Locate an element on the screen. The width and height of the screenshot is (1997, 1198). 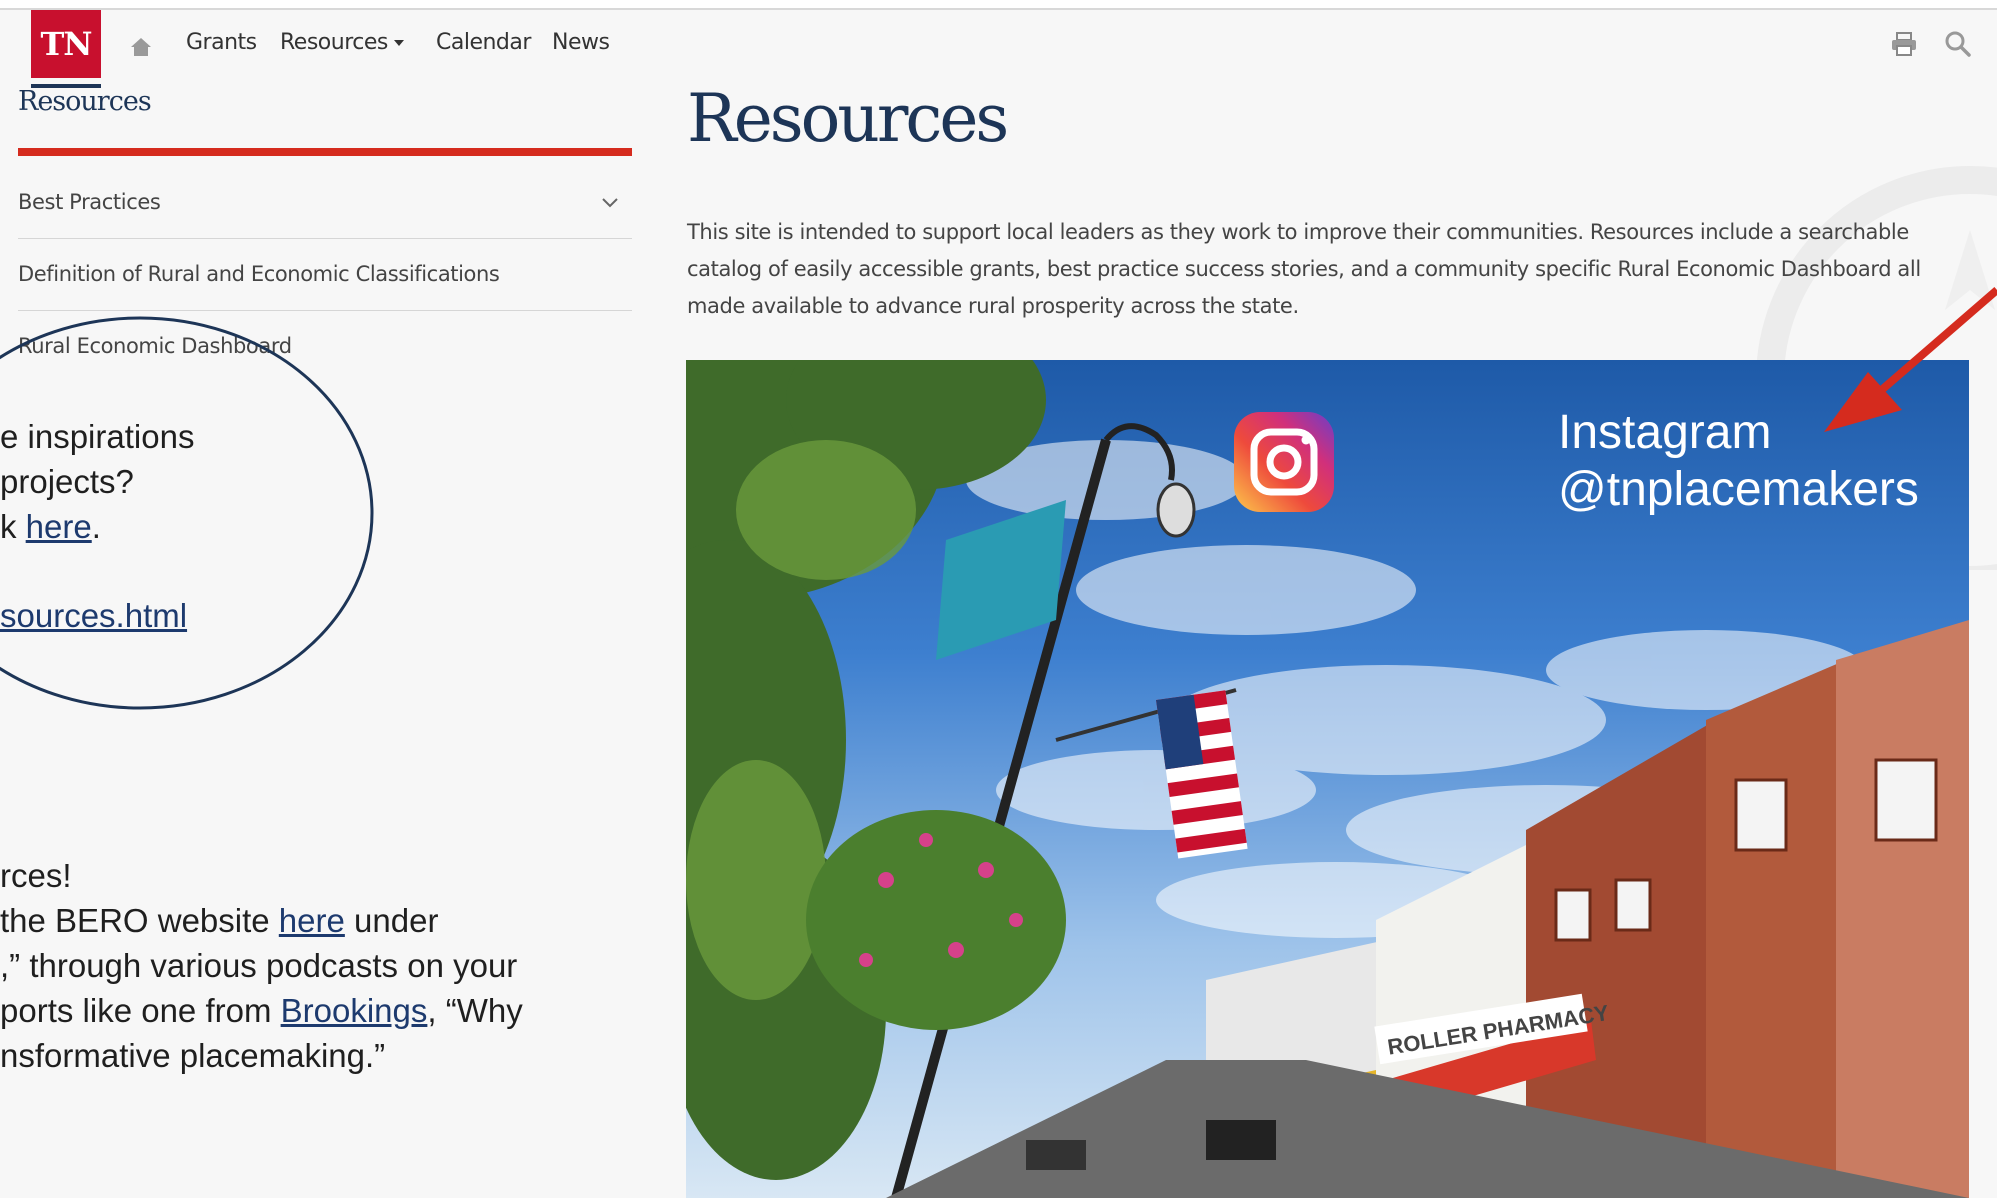
brookings-link: Brookings is located at coordinates (354, 1010).